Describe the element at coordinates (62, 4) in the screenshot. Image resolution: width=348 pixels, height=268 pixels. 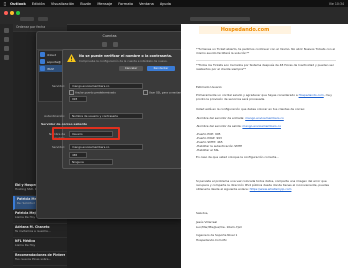
I see `menu-visualizacion: Visualización` at that location.